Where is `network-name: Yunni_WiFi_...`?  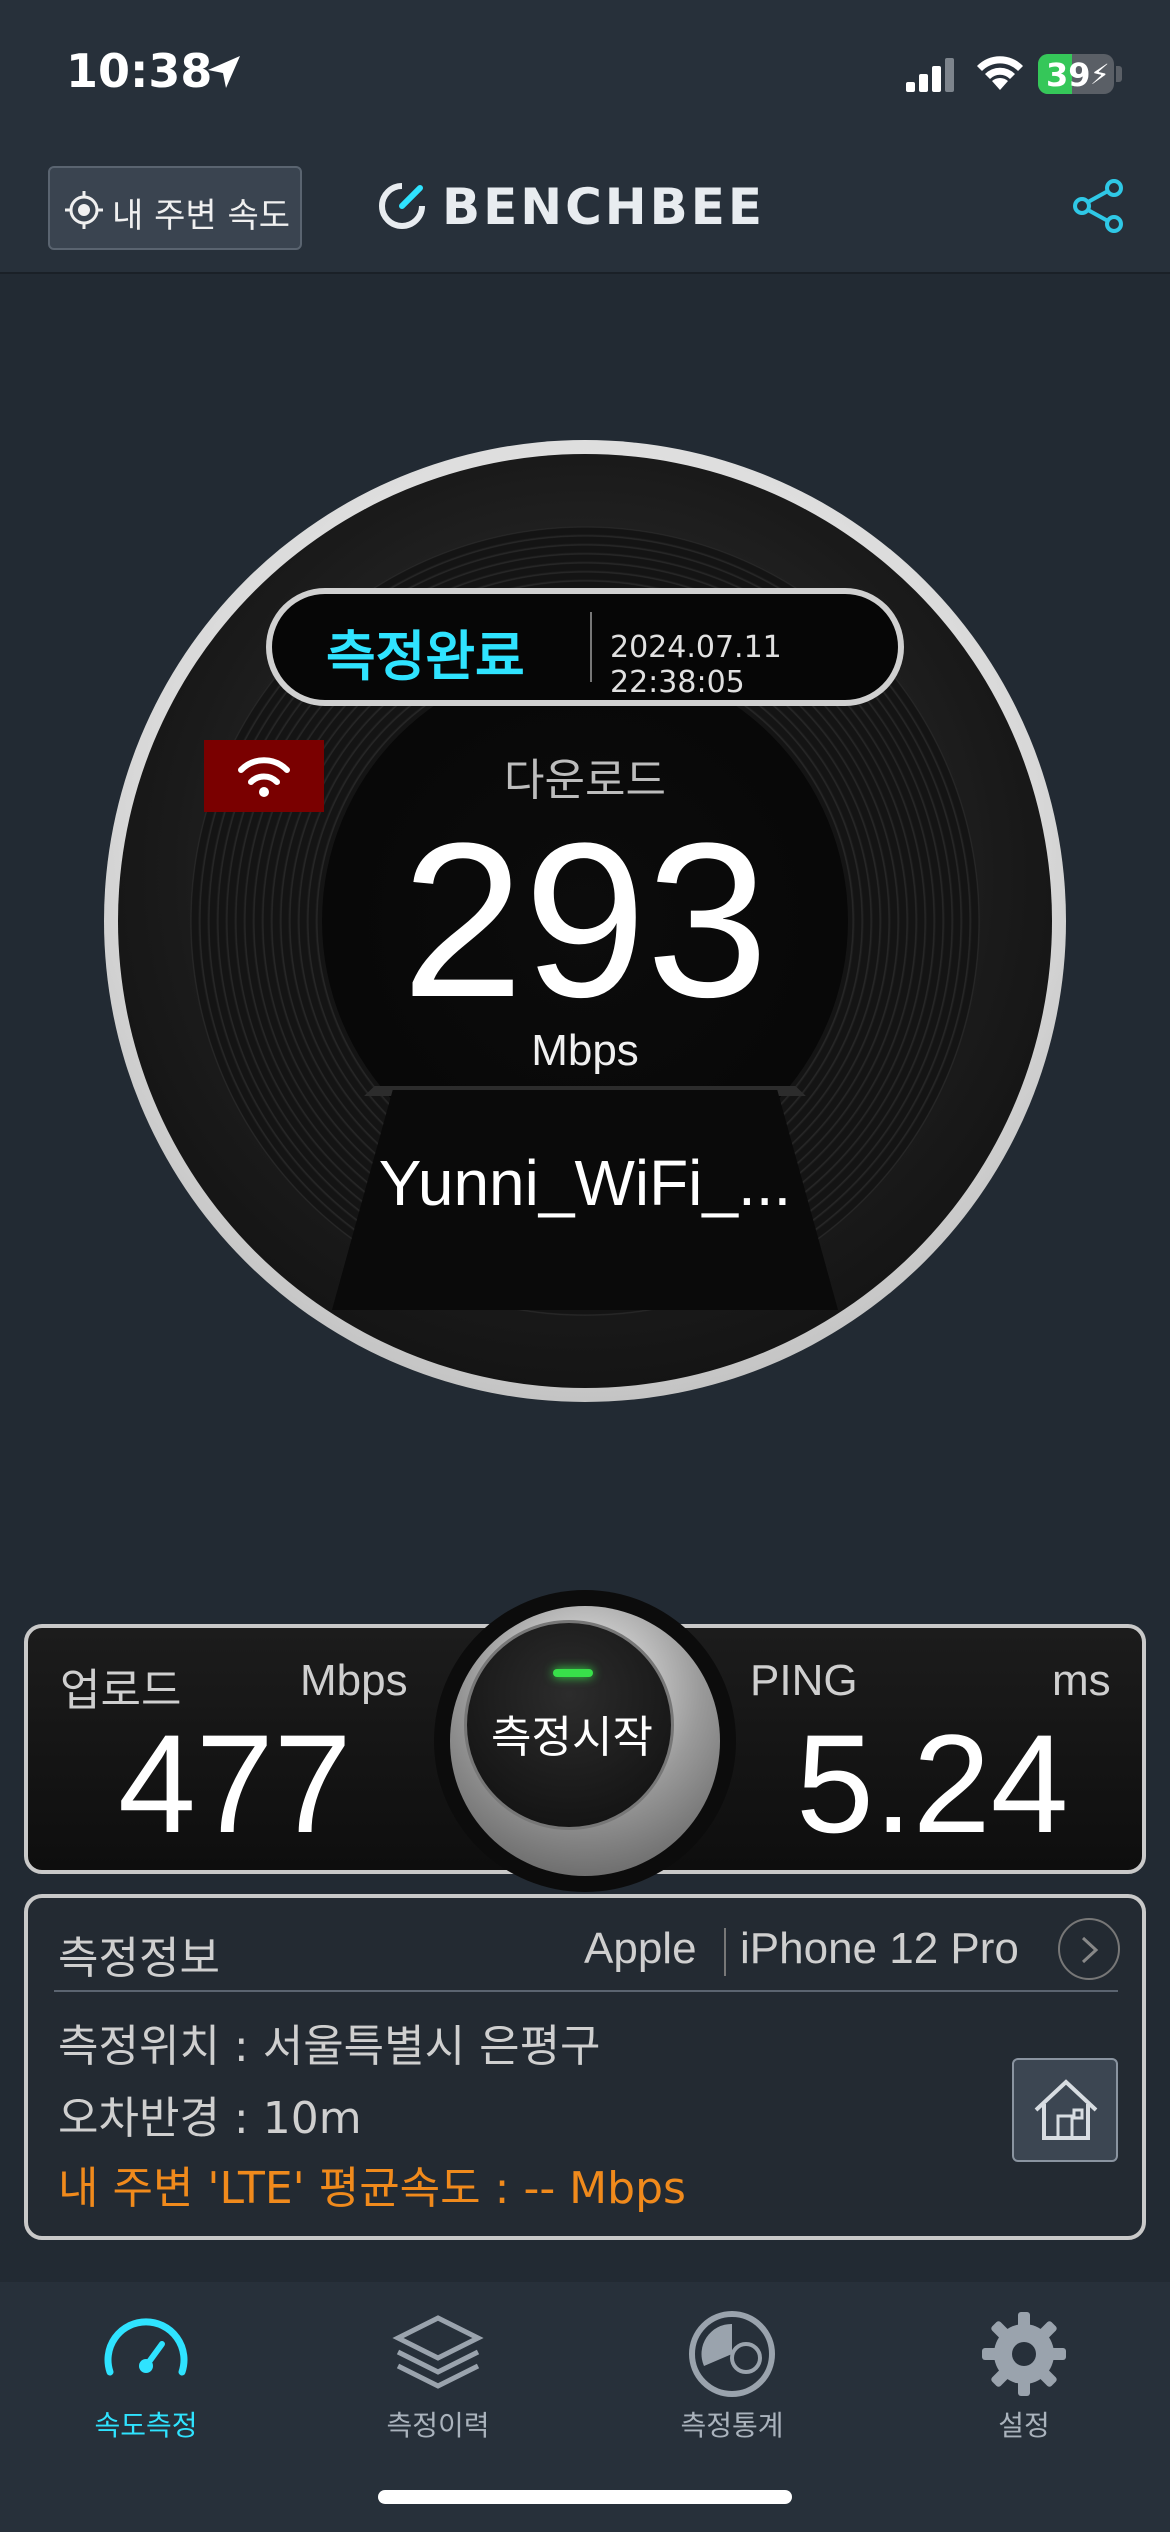 network-name: Yunni_WiFi_... is located at coordinates (585, 1183).